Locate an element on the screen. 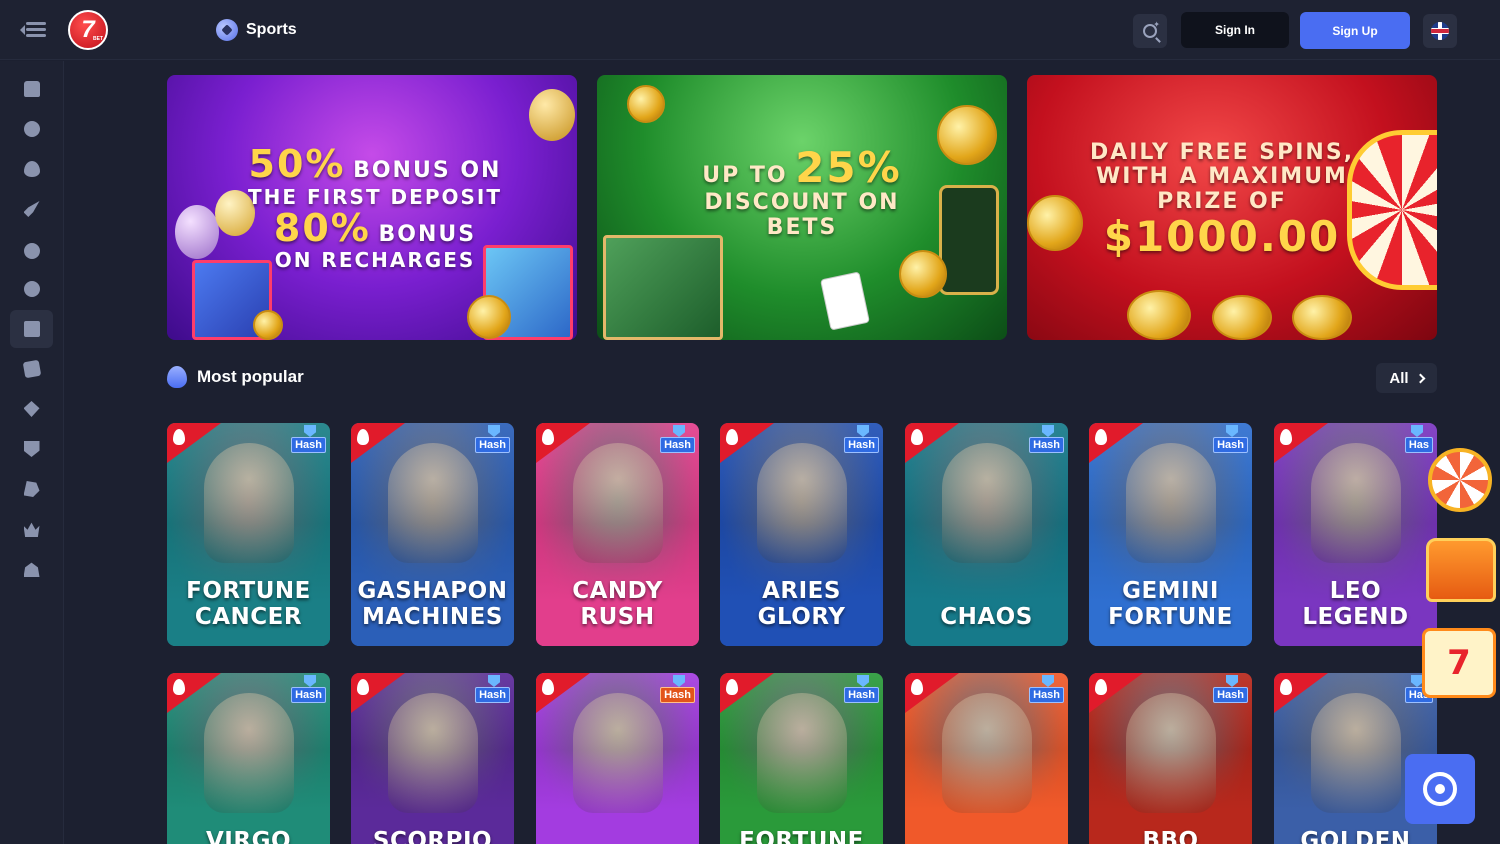 The image size is (1500, 844). slot-machine-icon is located at coordinates (31, 329).